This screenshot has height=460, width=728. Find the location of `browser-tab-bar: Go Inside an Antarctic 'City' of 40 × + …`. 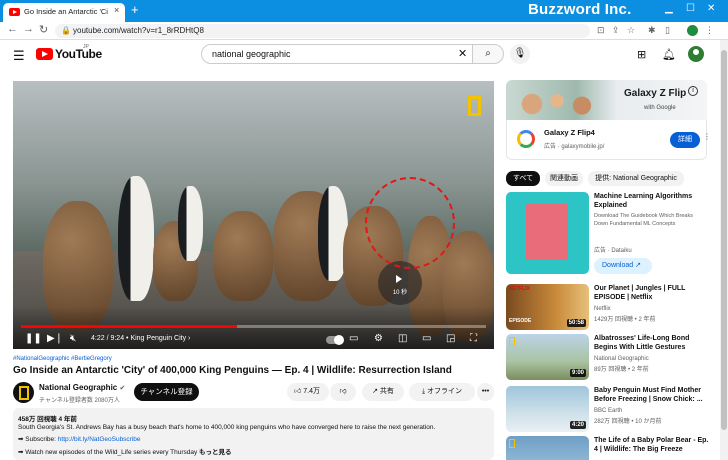

browser-tab-bar: Go Inside an Antarctic 'City' of 40 × + … is located at coordinates (364, 11).